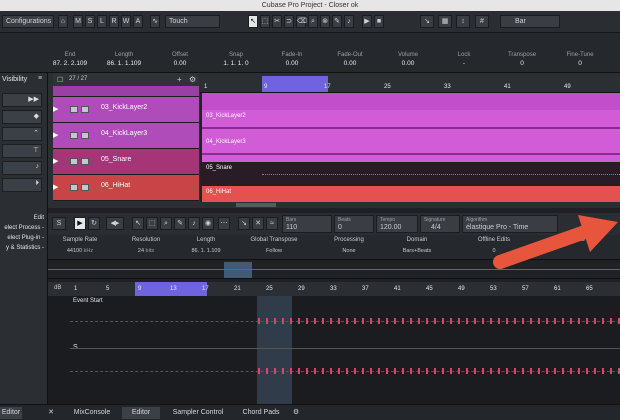 The image size is (620, 420). What do you see at coordinates (22, 117) in the screenshot?
I see `left-zone-slot-2: ◆` at bounding box center [22, 117].